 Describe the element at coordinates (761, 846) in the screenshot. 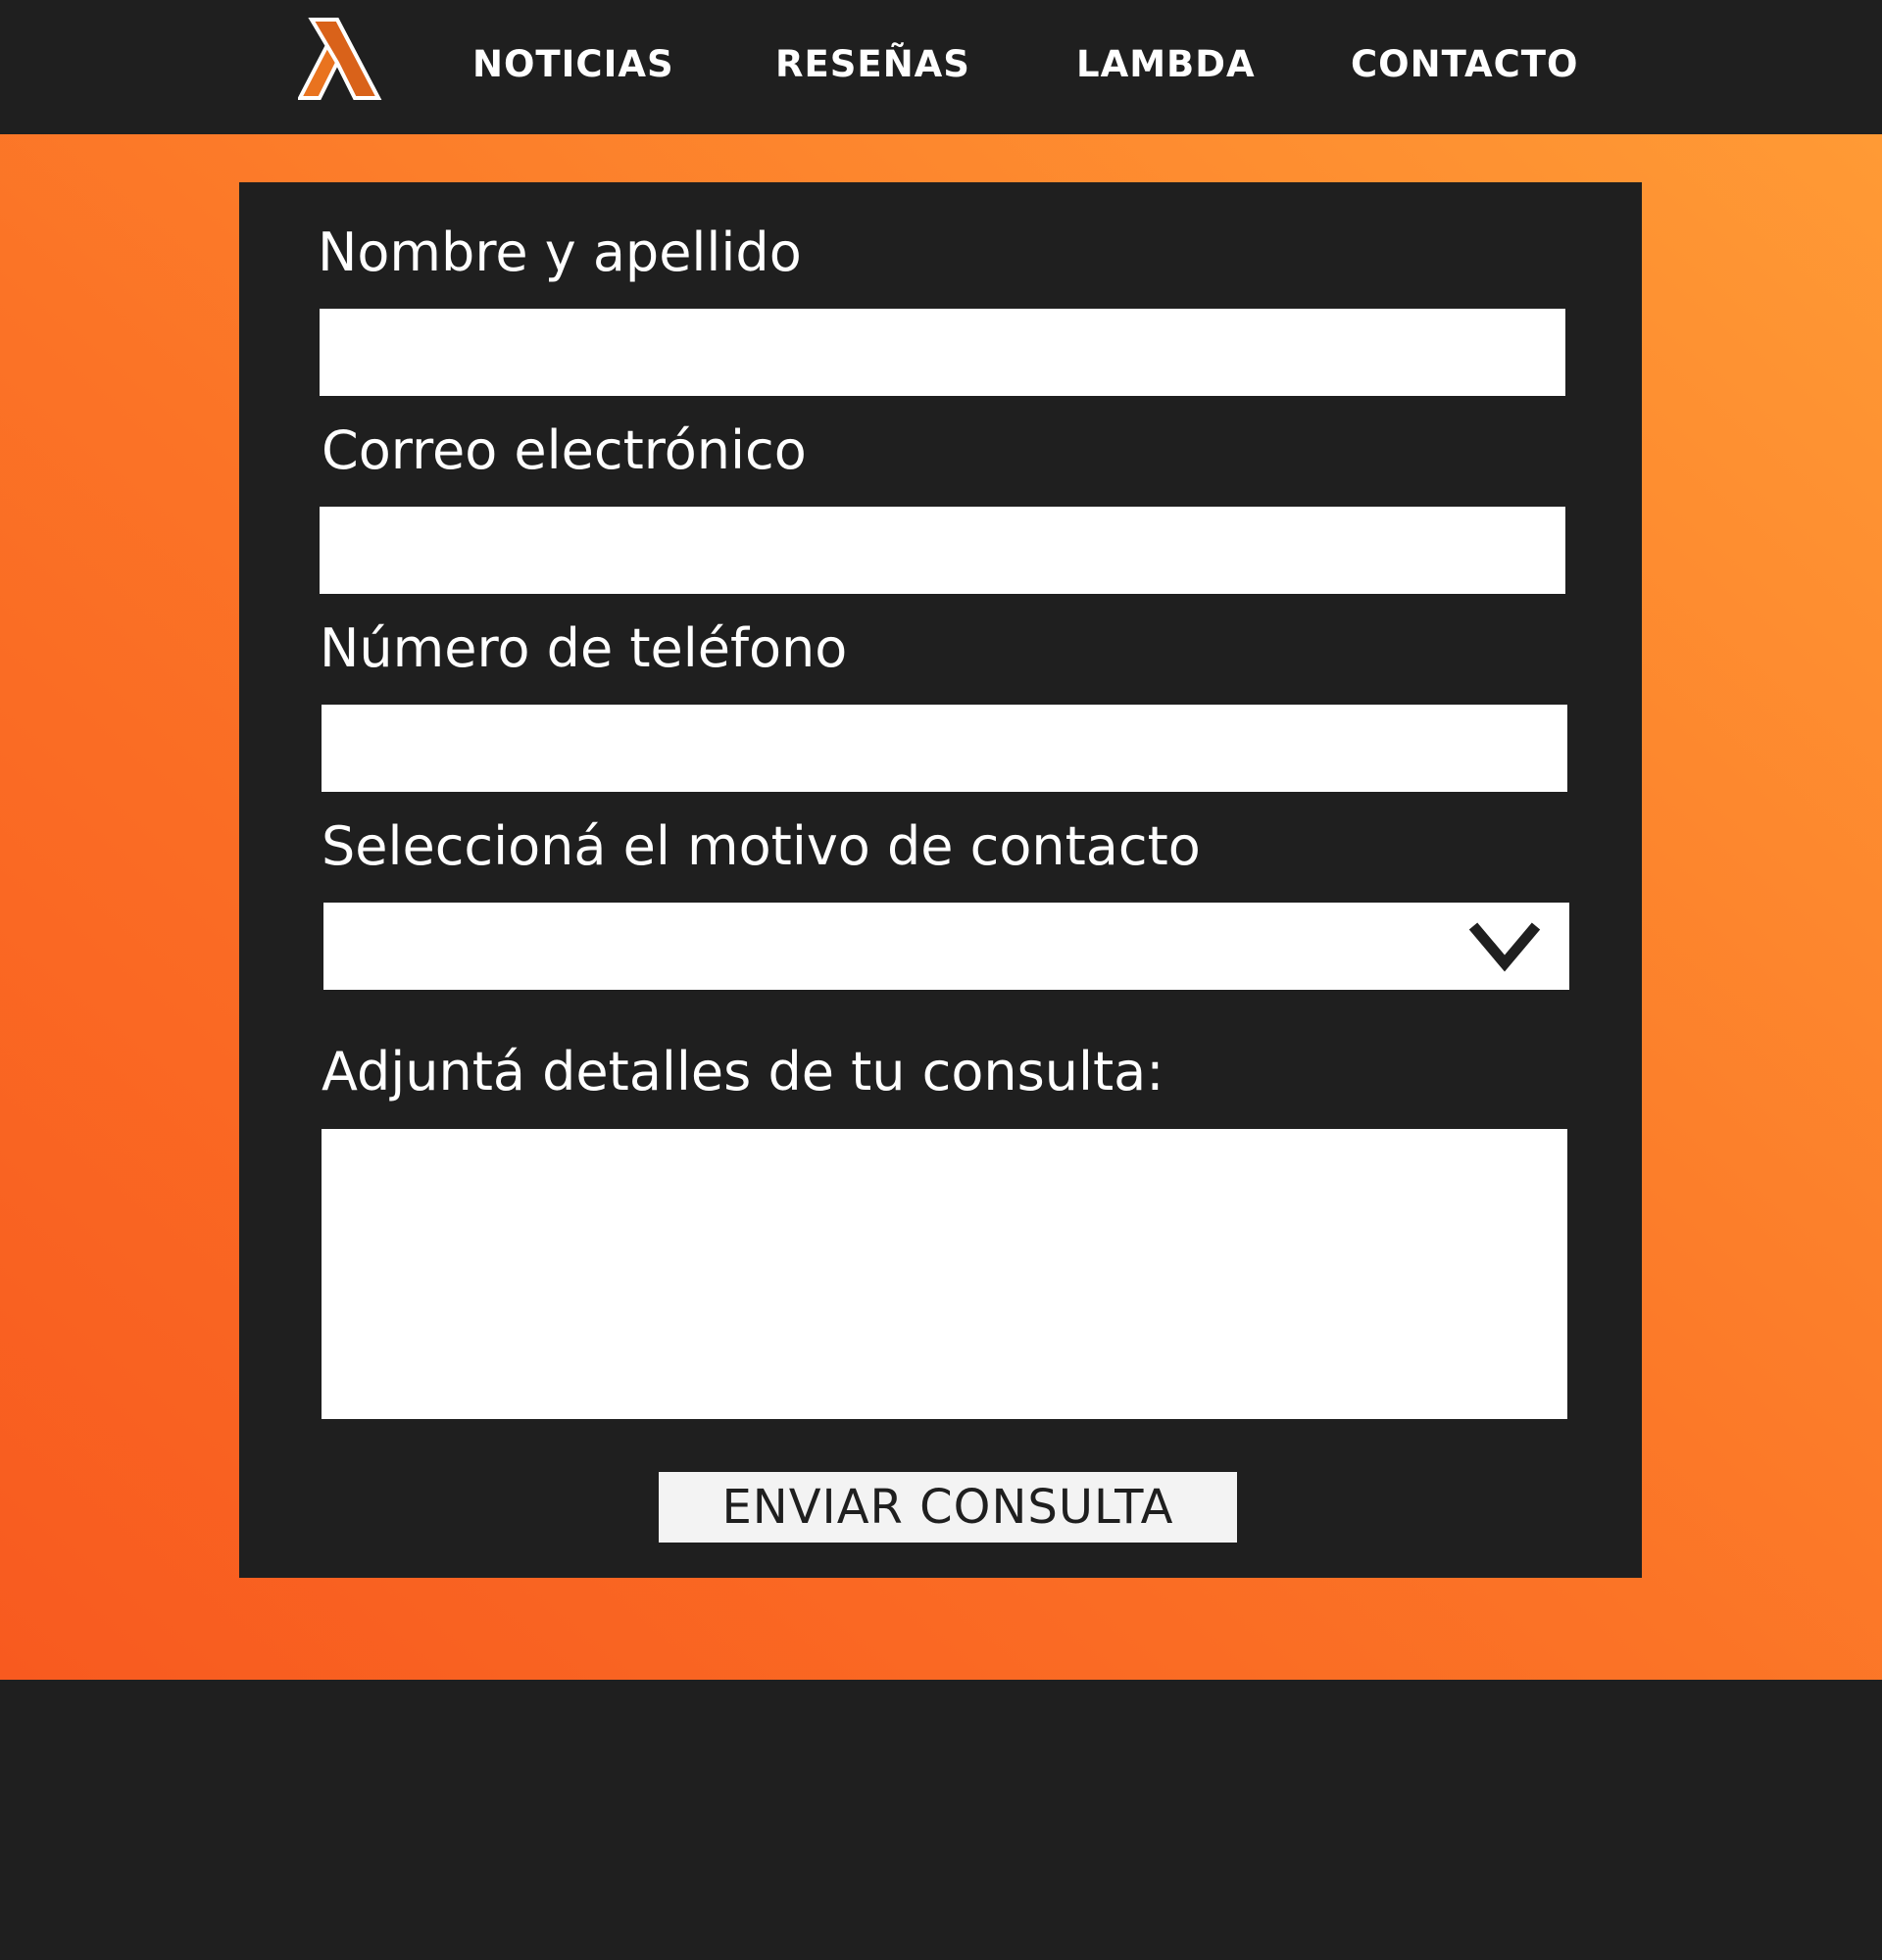

I see `reason-label: Seleccioná el motivo de contacto` at that location.